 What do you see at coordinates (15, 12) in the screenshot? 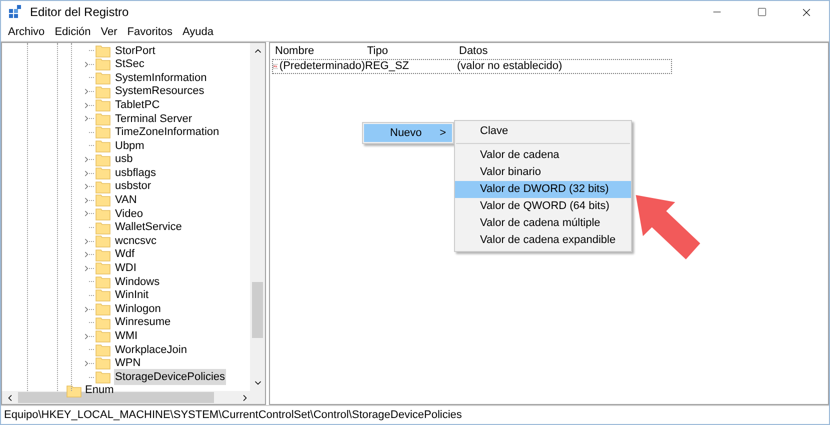
I see `registry-icon` at bounding box center [15, 12].